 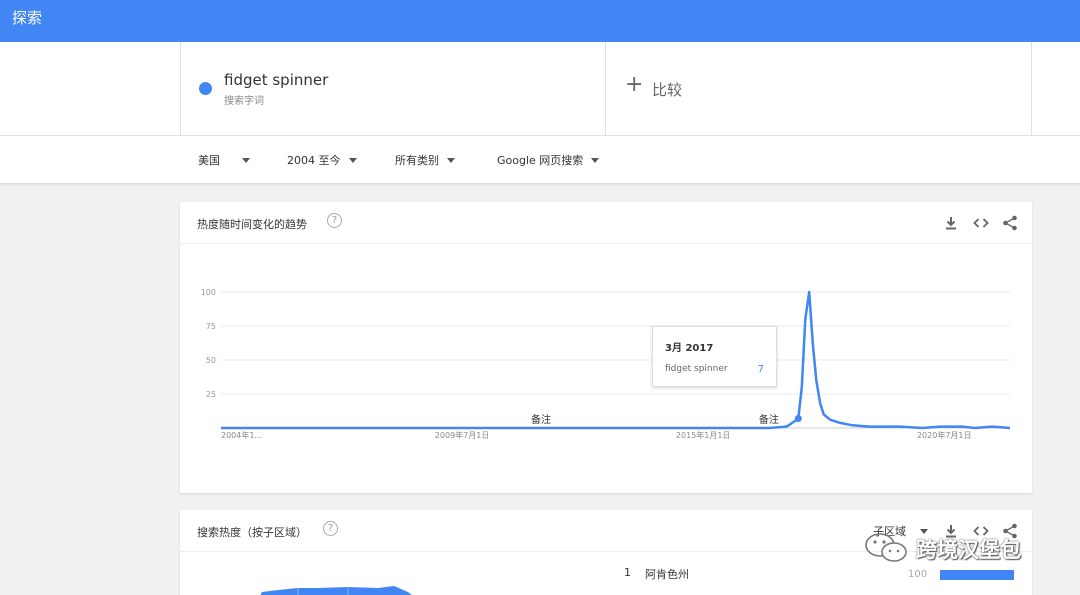 What do you see at coordinates (205, 88) in the screenshot?
I see `term-color-dot` at bounding box center [205, 88].